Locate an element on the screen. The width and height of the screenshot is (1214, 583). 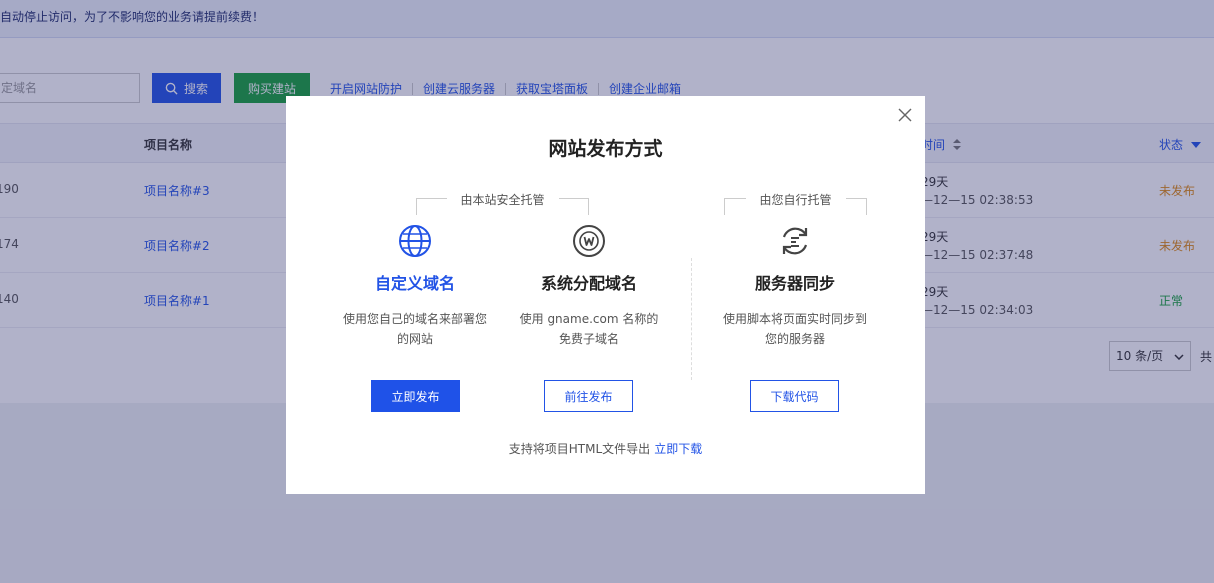
export-hint: 支持将项目HTML文件导出 立即下载 is located at coordinates (605, 448).